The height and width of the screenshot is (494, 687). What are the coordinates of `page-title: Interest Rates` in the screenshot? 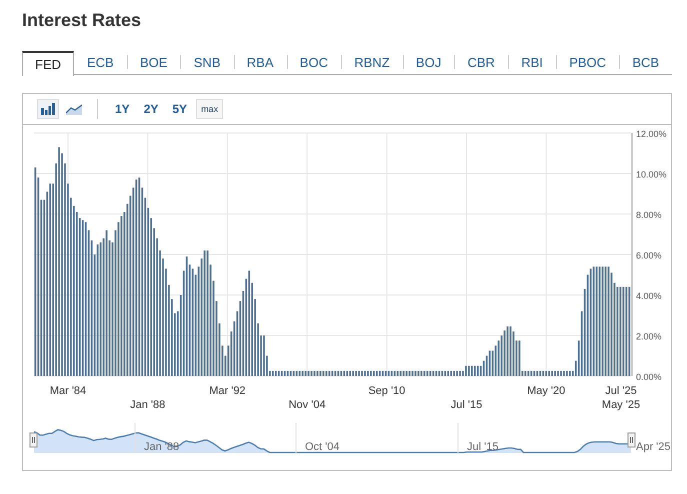 It's located at (82, 21).